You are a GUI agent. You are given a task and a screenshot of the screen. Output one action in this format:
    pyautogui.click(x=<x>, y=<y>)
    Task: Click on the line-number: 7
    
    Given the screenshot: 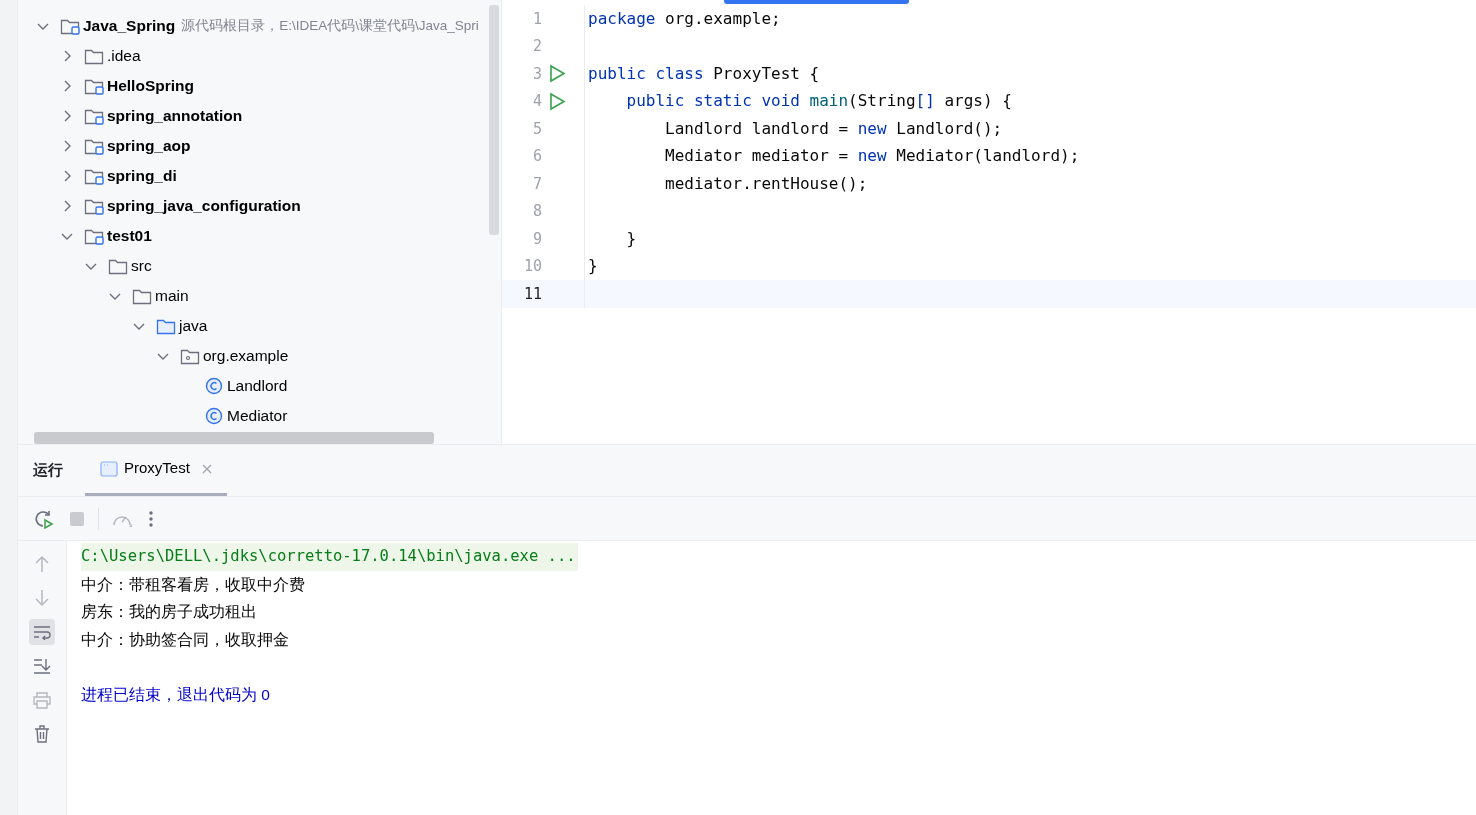 What is the action you would take?
    pyautogui.click(x=536, y=184)
    